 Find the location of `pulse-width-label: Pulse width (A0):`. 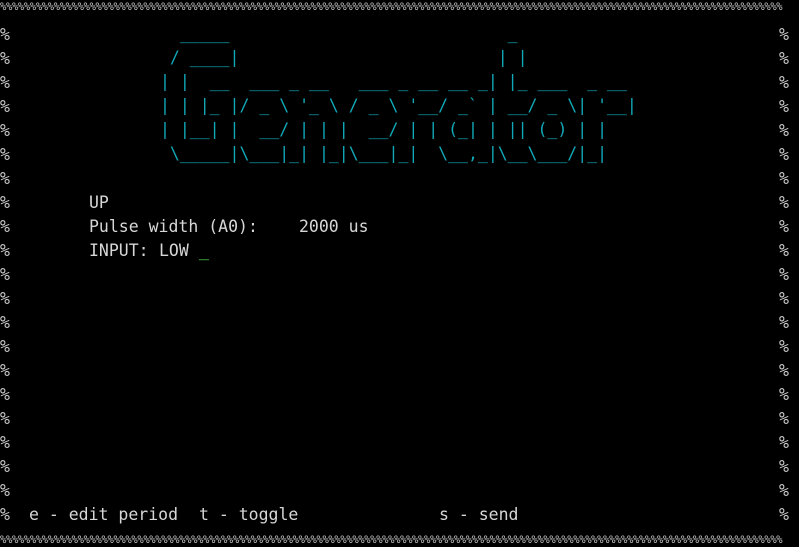

pulse-width-label: Pulse width (A0): is located at coordinates (173, 226).